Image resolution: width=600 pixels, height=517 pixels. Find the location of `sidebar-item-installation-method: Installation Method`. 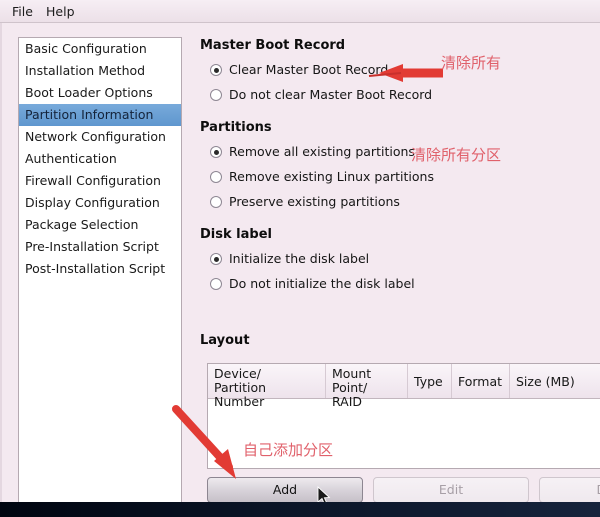

sidebar-item-installation-method: Installation Method is located at coordinates (100, 71).